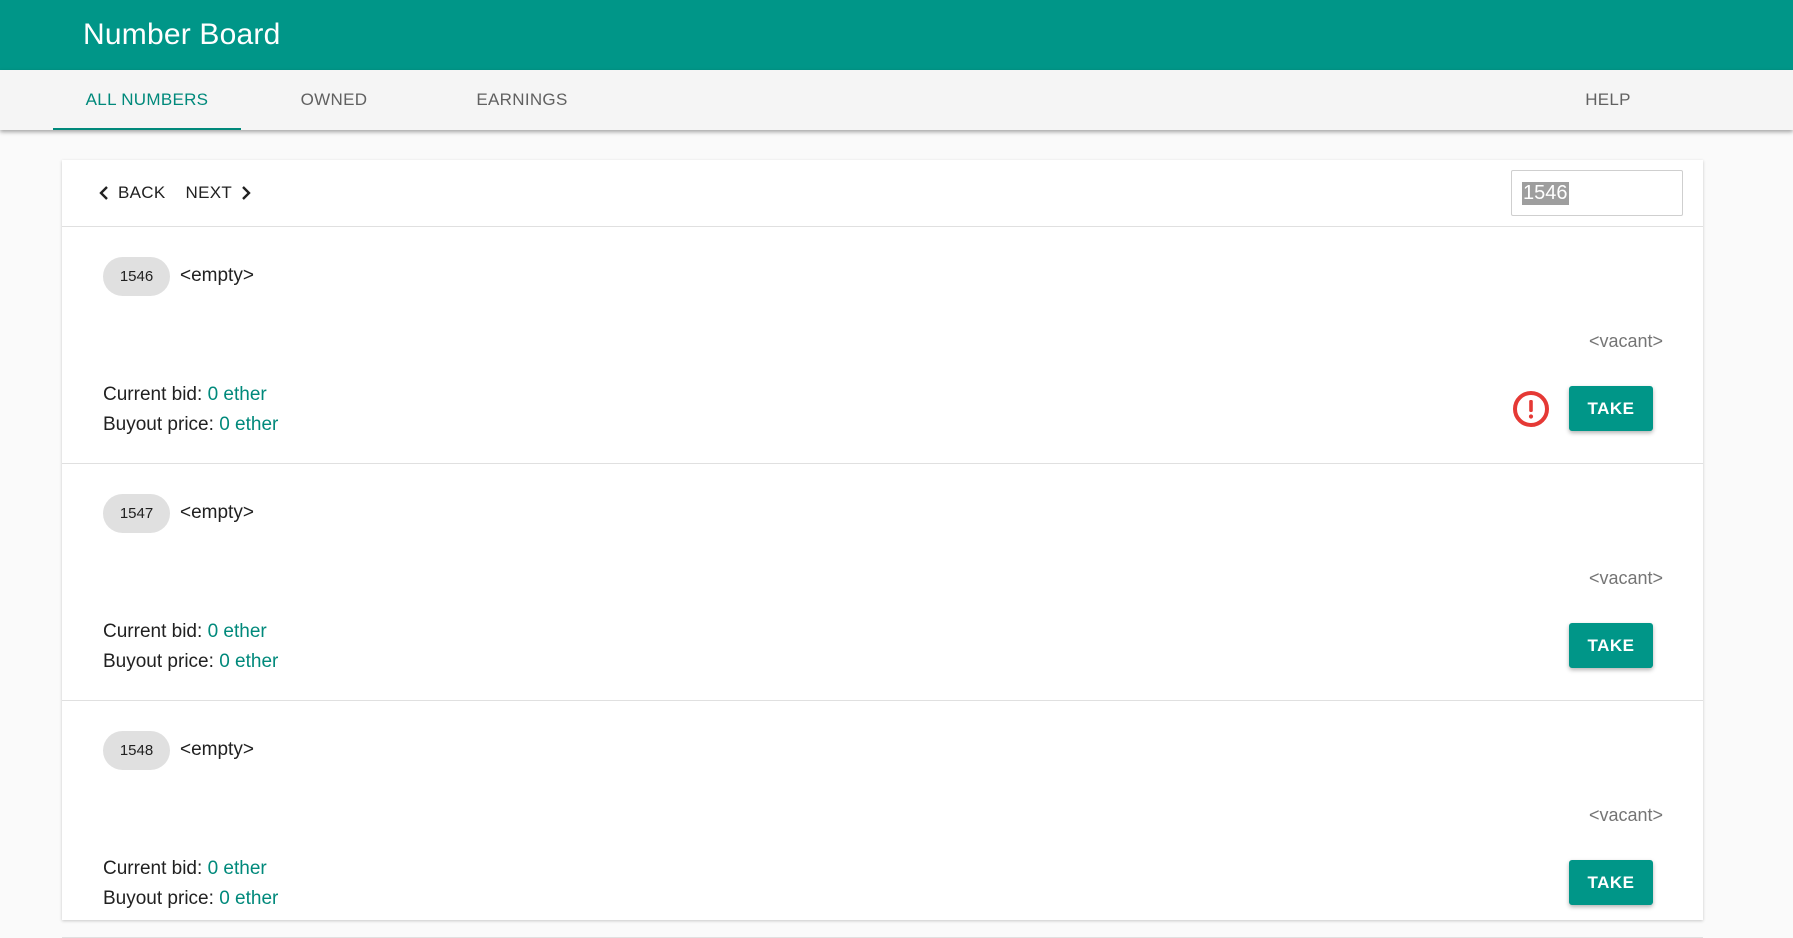  What do you see at coordinates (1545, 193) in the screenshot?
I see `number-search-value: 1546` at bounding box center [1545, 193].